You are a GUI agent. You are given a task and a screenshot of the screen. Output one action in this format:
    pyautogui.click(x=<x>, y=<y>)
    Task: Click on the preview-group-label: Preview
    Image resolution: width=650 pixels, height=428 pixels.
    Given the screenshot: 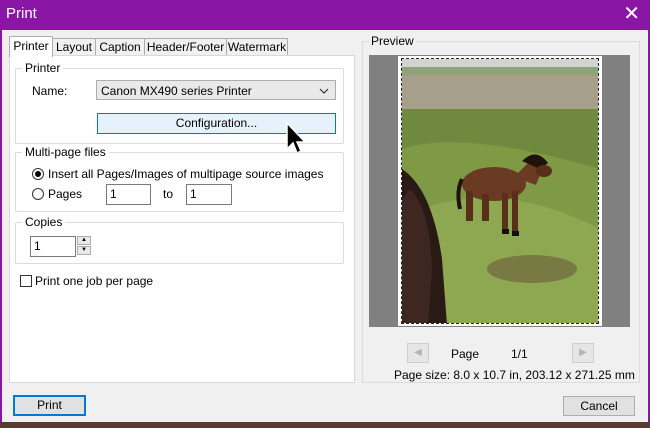 What is the action you would take?
    pyautogui.click(x=392, y=41)
    